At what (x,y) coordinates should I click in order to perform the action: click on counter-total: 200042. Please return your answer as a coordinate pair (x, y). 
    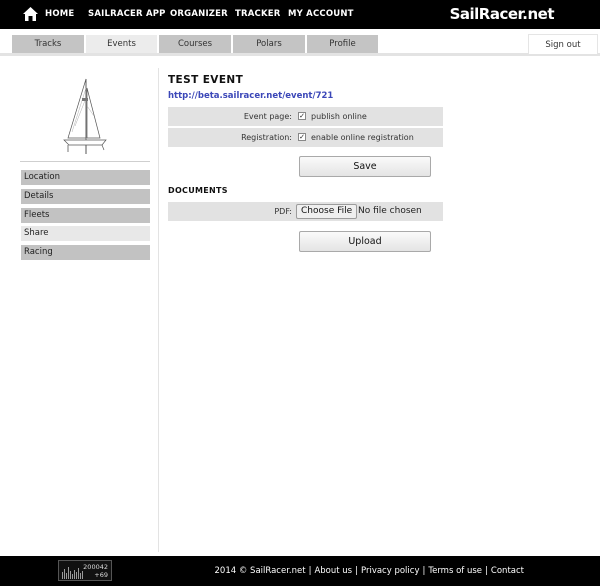
    Looking at the image, I should click on (95, 567).